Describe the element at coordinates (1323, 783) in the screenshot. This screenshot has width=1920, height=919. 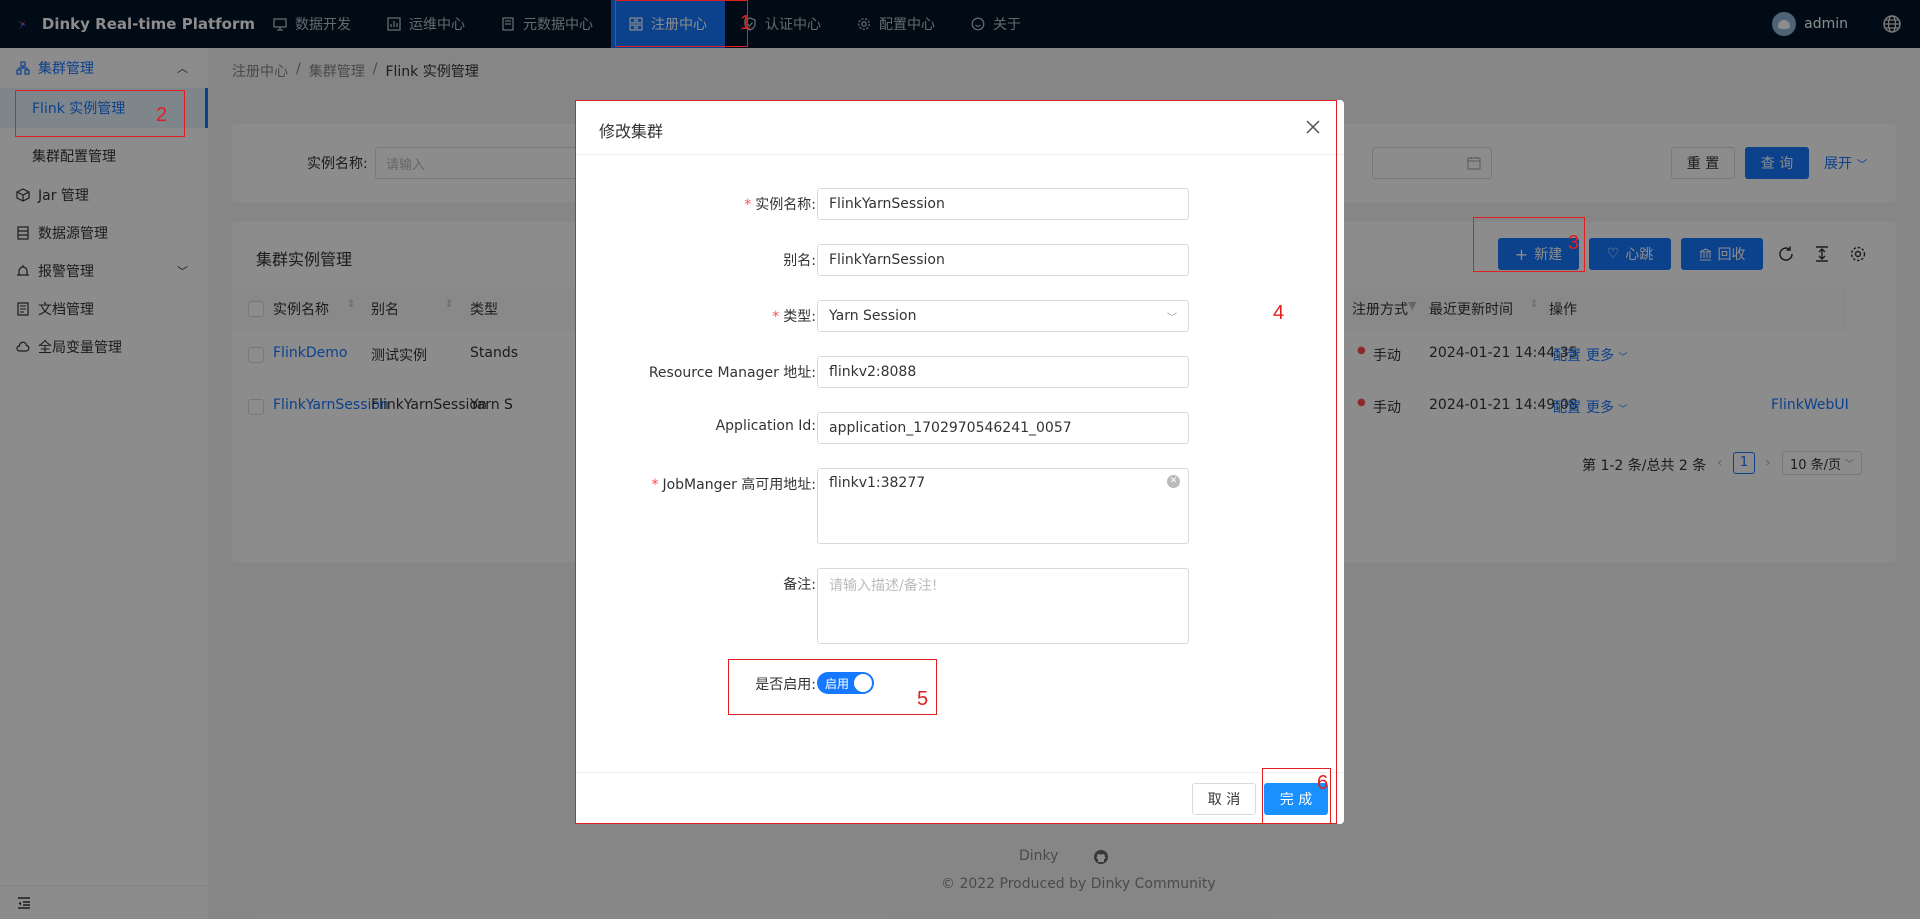
I see `annotation-number: 6` at that location.